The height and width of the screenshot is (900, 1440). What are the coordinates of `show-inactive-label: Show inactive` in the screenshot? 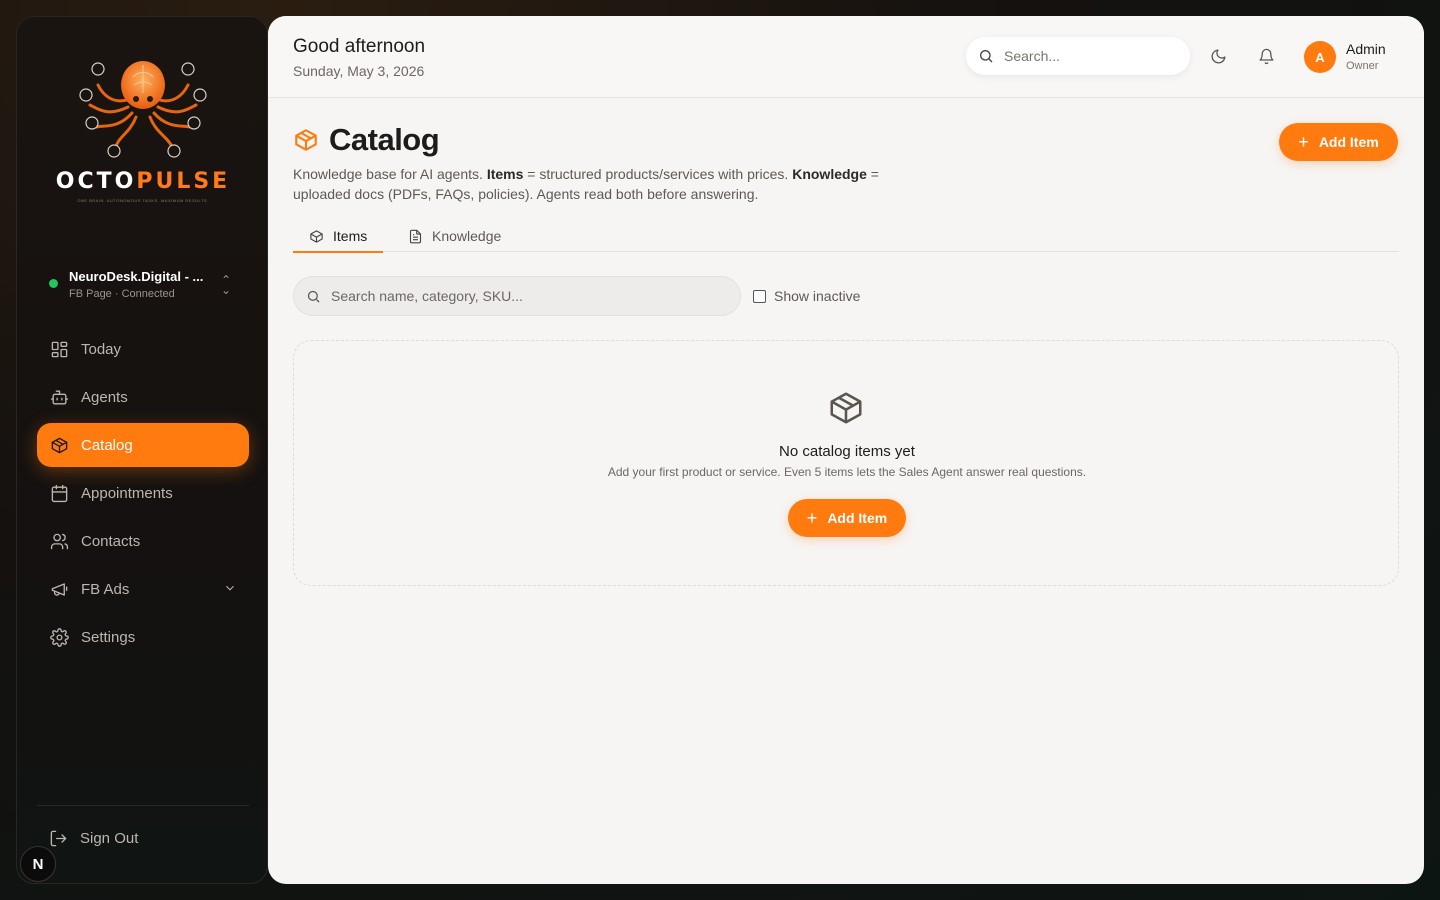 It's located at (817, 296).